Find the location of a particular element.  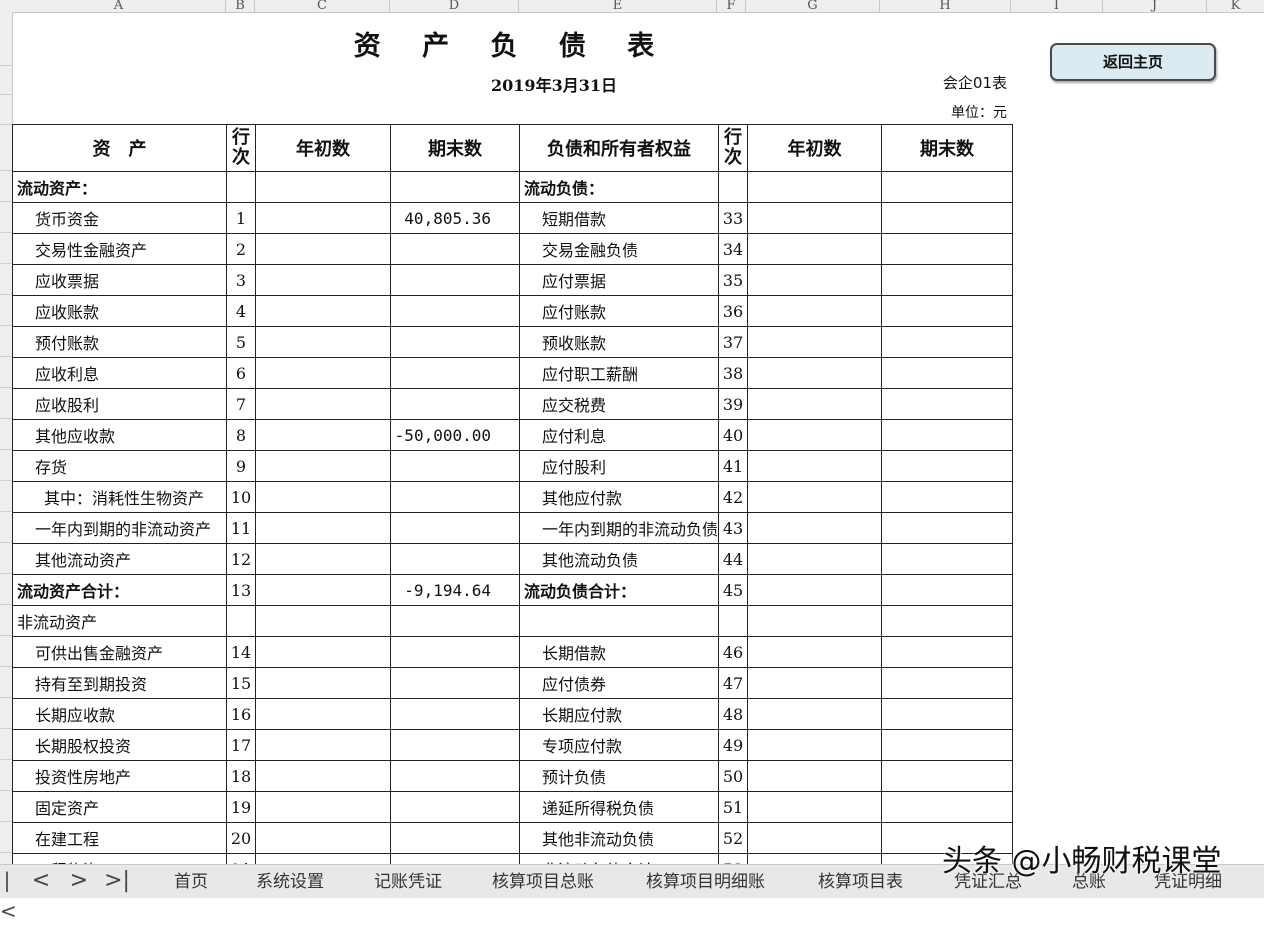

asset-cell: 存货 is located at coordinates (119, 466).